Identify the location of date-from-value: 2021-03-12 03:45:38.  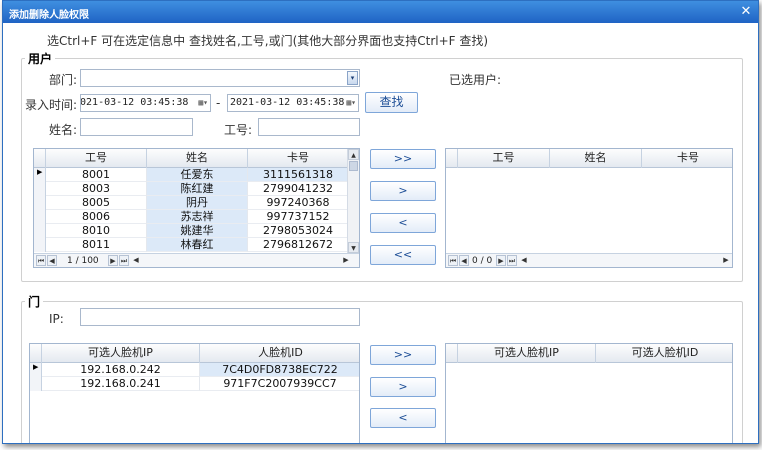
(134, 102).